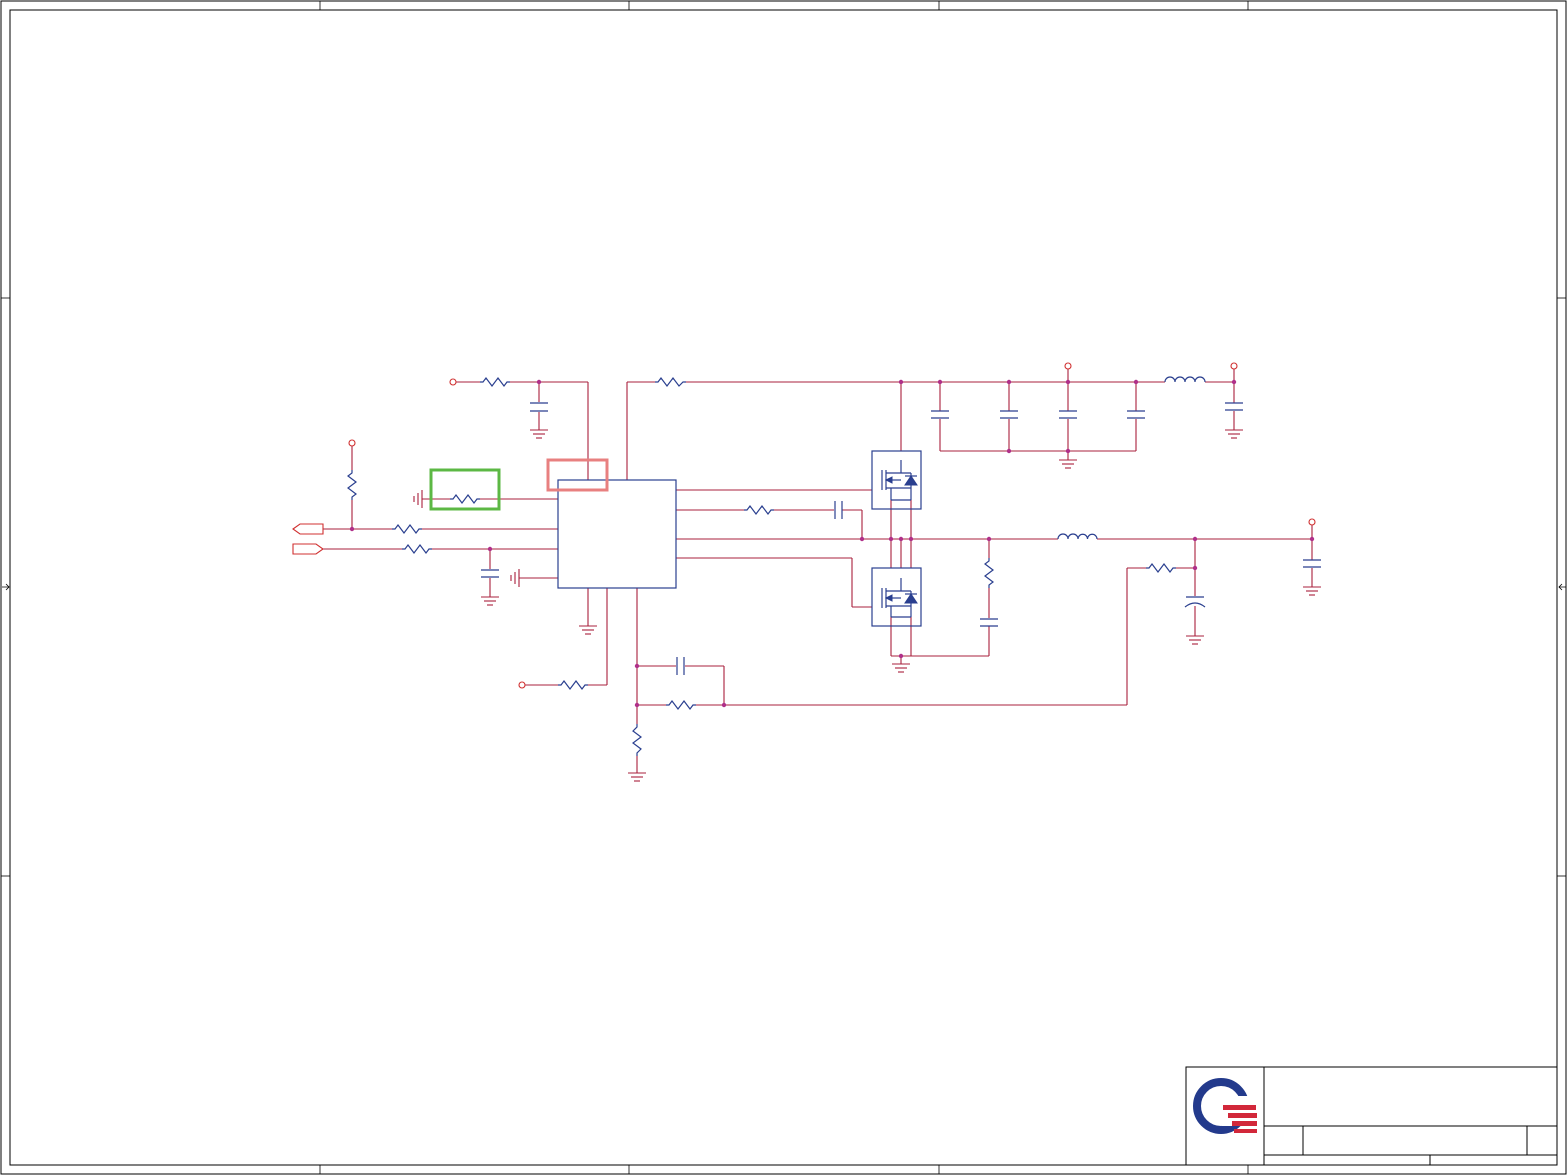  I want to click on low-side-mosfet, so click(896, 597).